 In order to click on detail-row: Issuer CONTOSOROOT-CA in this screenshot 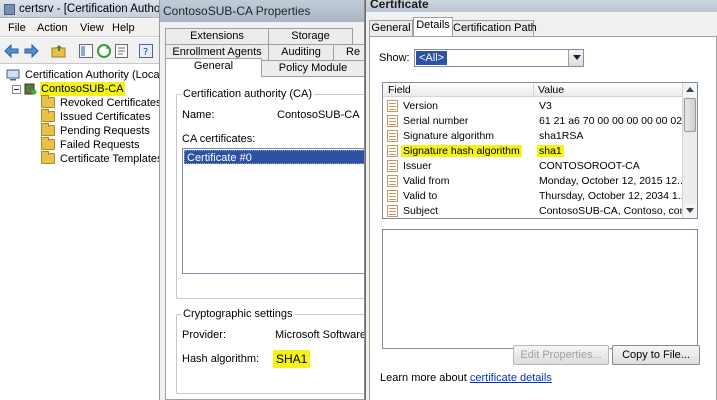, I will do `click(530, 166)`.